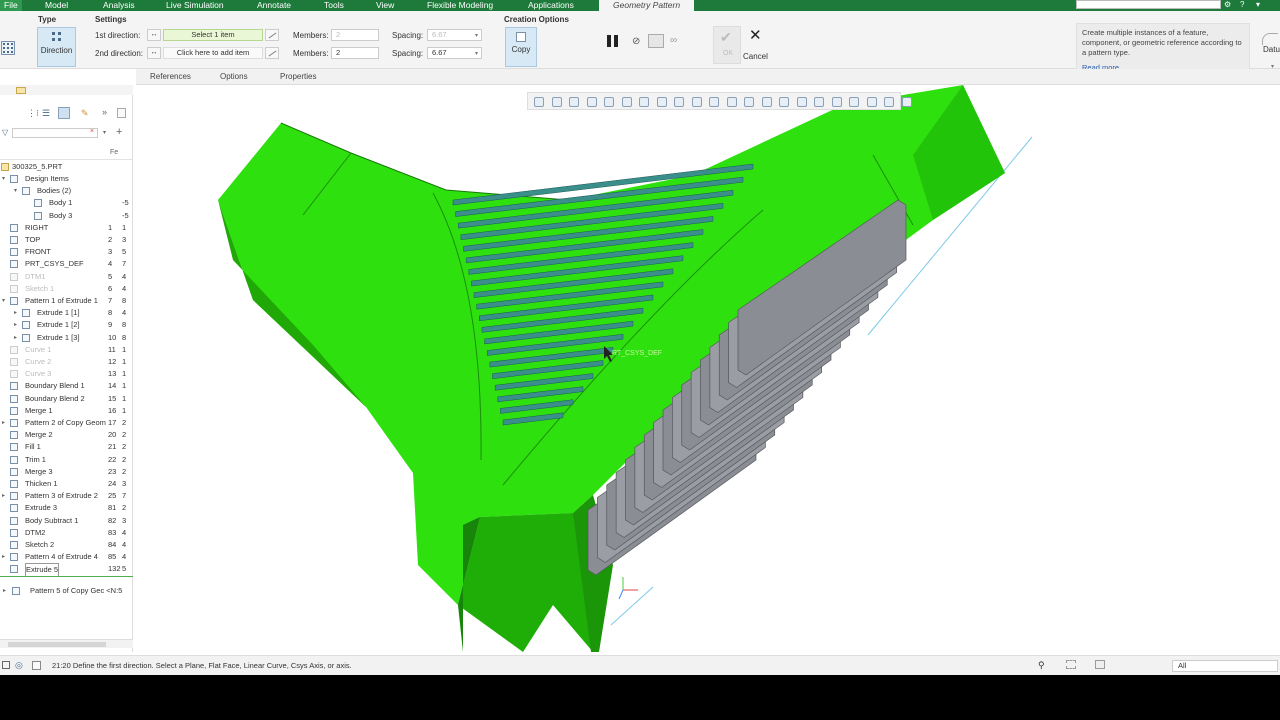  What do you see at coordinates (104, 132) in the screenshot?
I see `filter-dropdown-icon: ▾` at bounding box center [104, 132].